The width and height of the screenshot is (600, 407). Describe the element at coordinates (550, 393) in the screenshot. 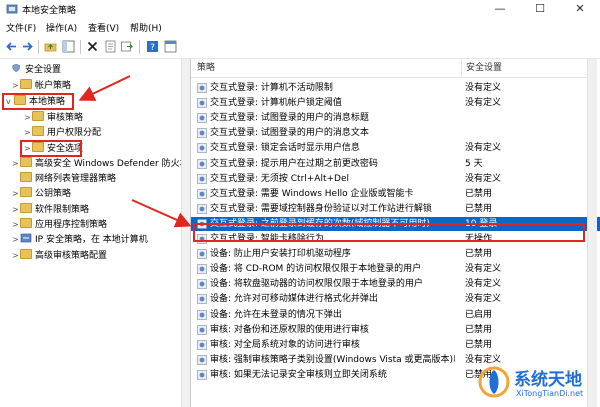

I see `watermark-url: XiTongTianDi.net` at that location.